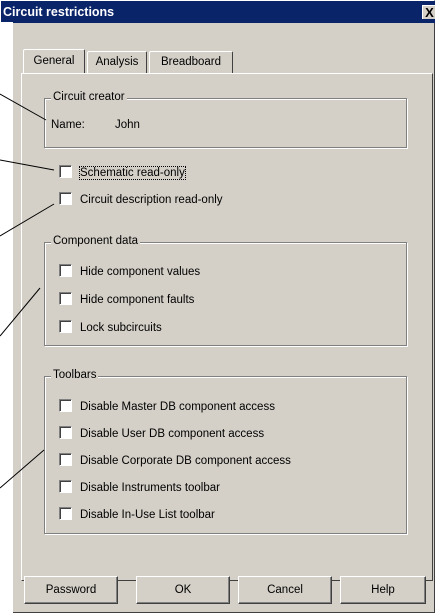 The width and height of the screenshot is (435, 613). Describe the element at coordinates (27, 220) in the screenshot. I see `callout-line-description` at that location.